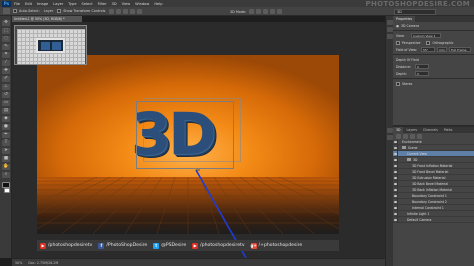  What do you see at coordinates (412, 136) in the screenshot?
I see `filter-materials-icon` at bounding box center [412, 136].